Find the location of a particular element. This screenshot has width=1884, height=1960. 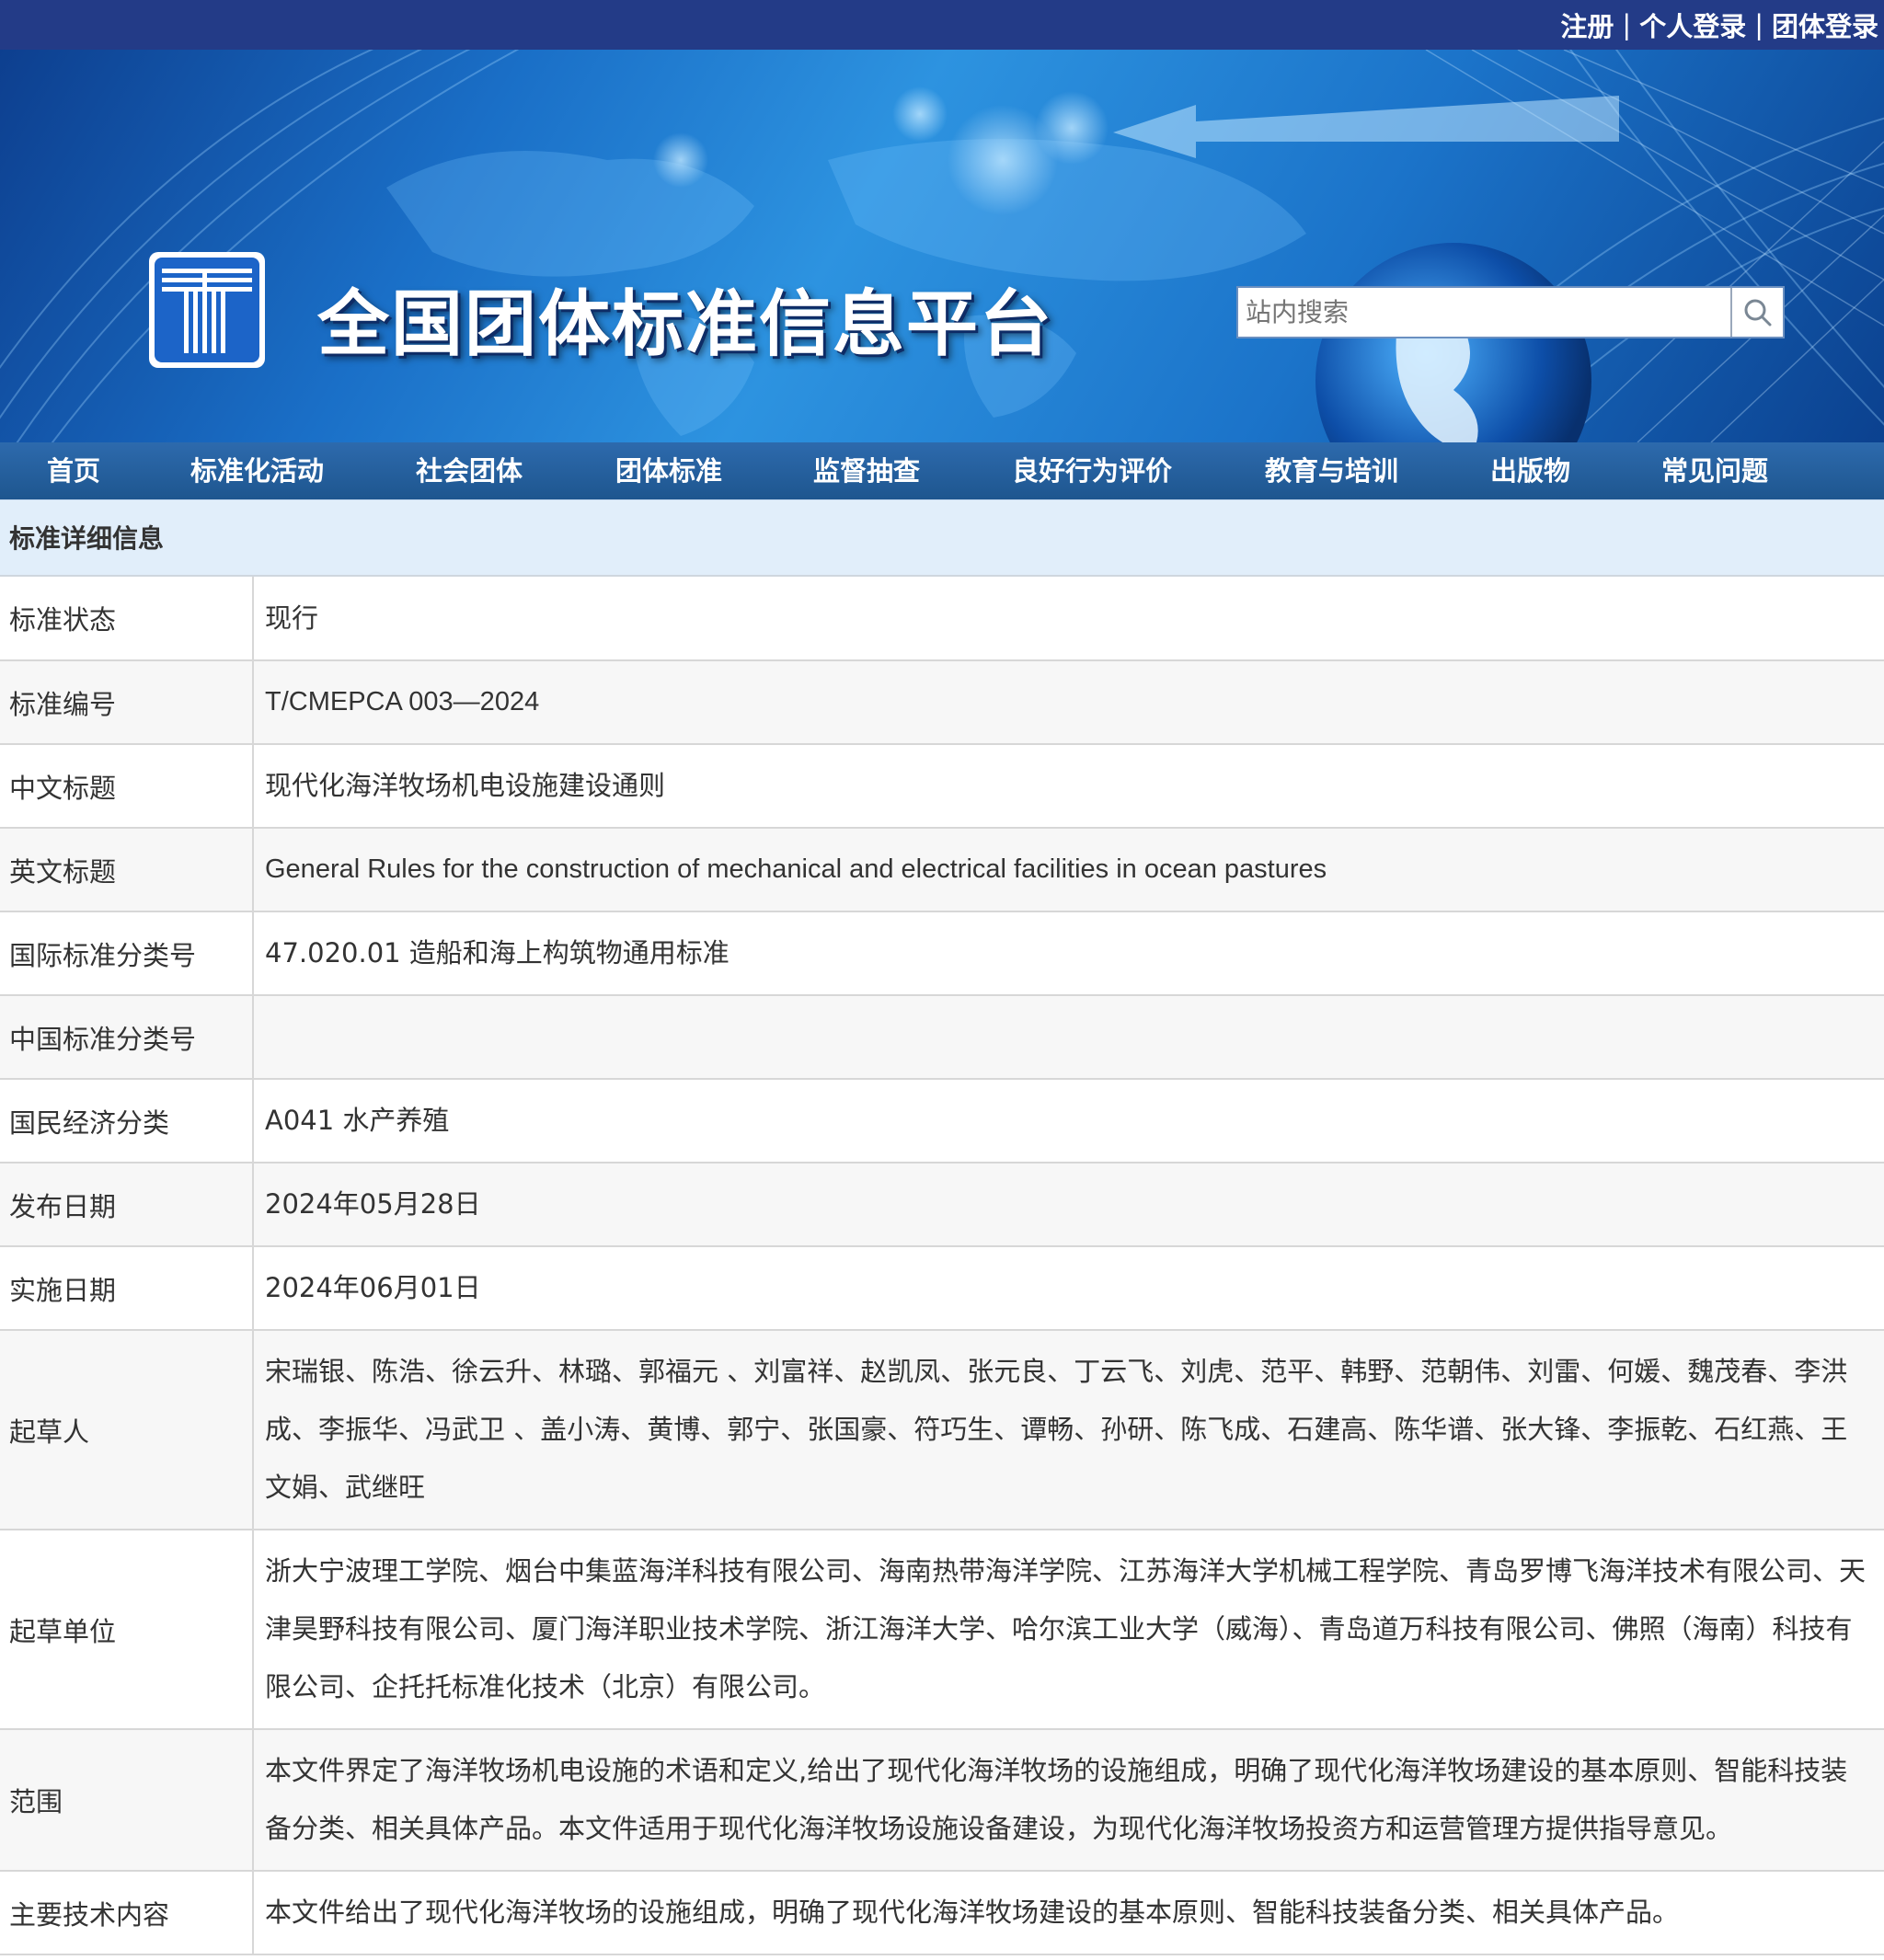

value-ccs is located at coordinates (1068, 1038).